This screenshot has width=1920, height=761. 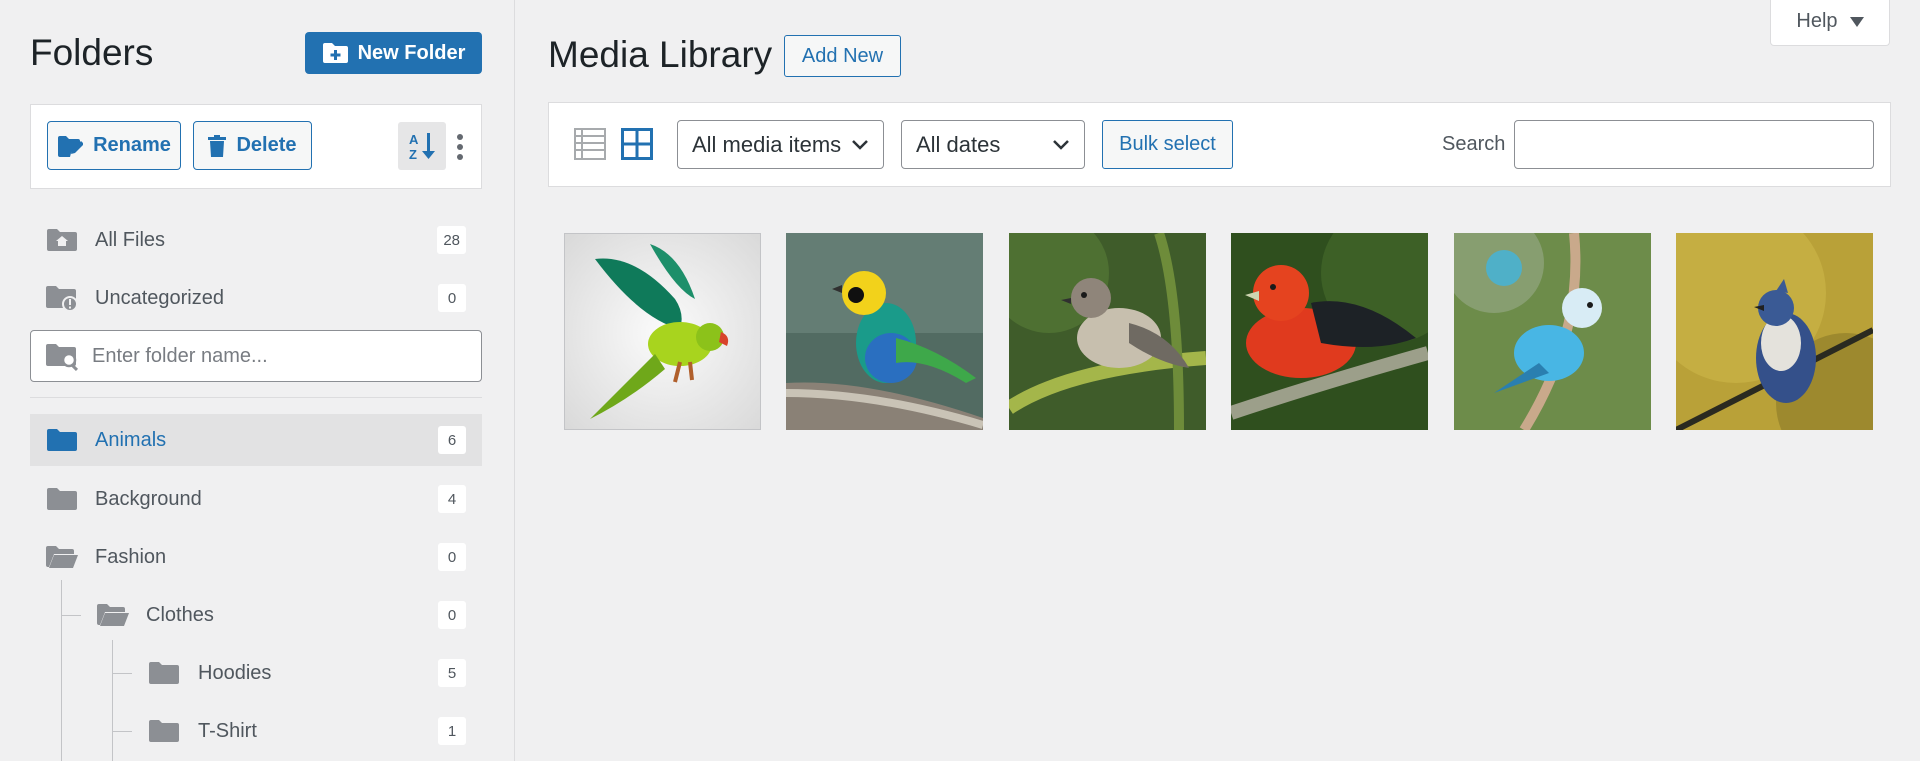 I want to click on svg-text: A, so click(x=414, y=139).